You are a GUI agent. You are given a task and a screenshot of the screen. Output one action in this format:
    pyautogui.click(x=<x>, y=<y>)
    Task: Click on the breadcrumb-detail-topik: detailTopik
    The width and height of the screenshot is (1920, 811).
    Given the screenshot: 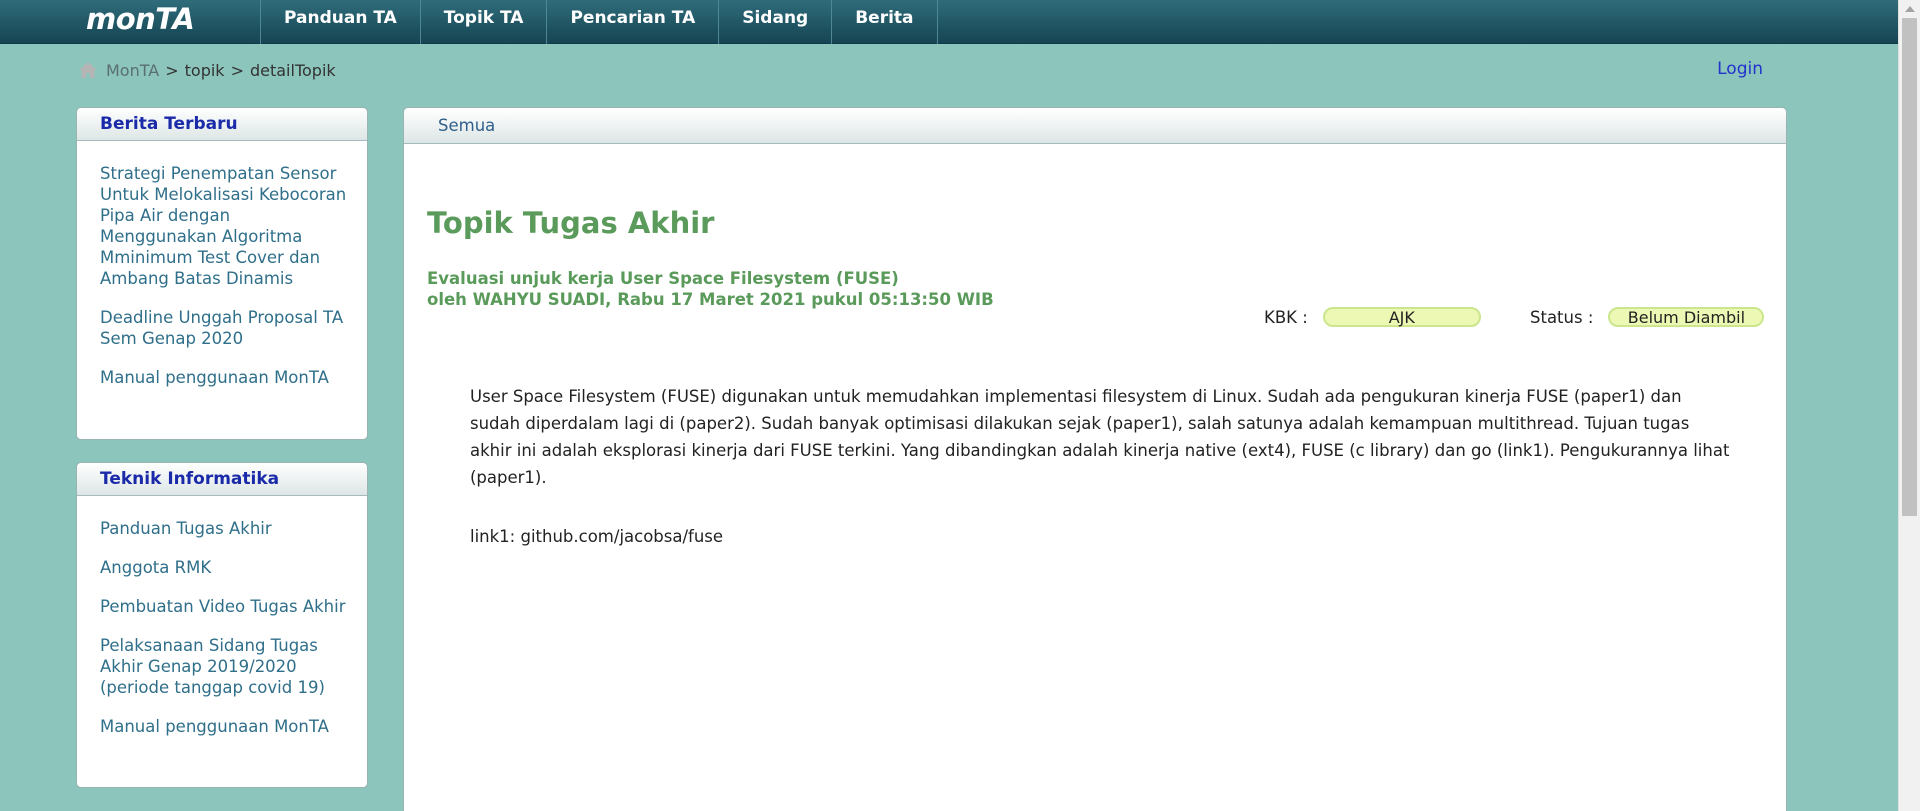 What is the action you would take?
    pyautogui.click(x=292, y=70)
    